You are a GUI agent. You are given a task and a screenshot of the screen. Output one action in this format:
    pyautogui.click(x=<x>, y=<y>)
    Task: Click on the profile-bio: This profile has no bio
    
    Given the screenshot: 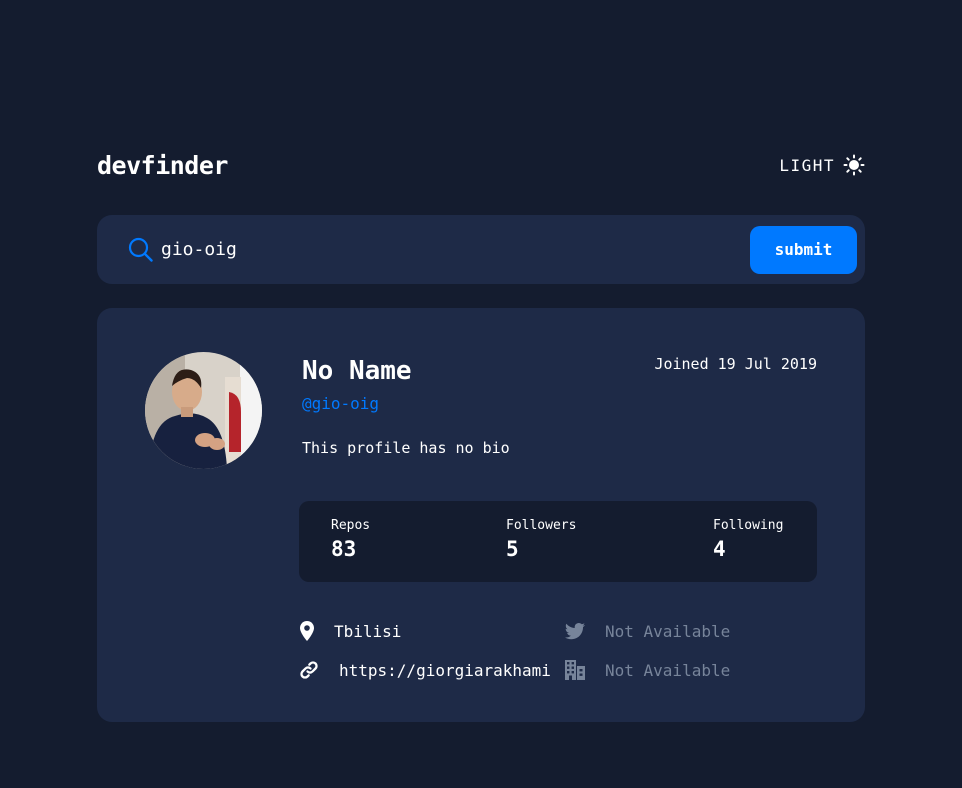 What is the action you would take?
    pyautogui.click(x=406, y=448)
    